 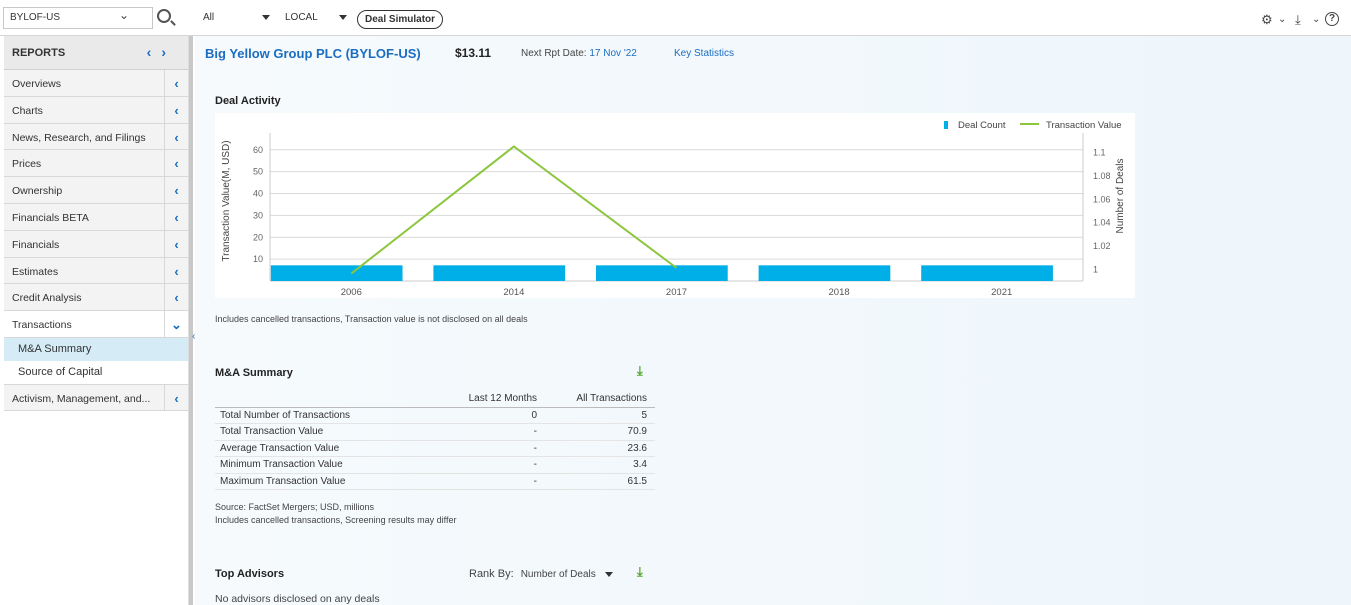 I want to click on help-icon: ?, so click(x=1332, y=19).